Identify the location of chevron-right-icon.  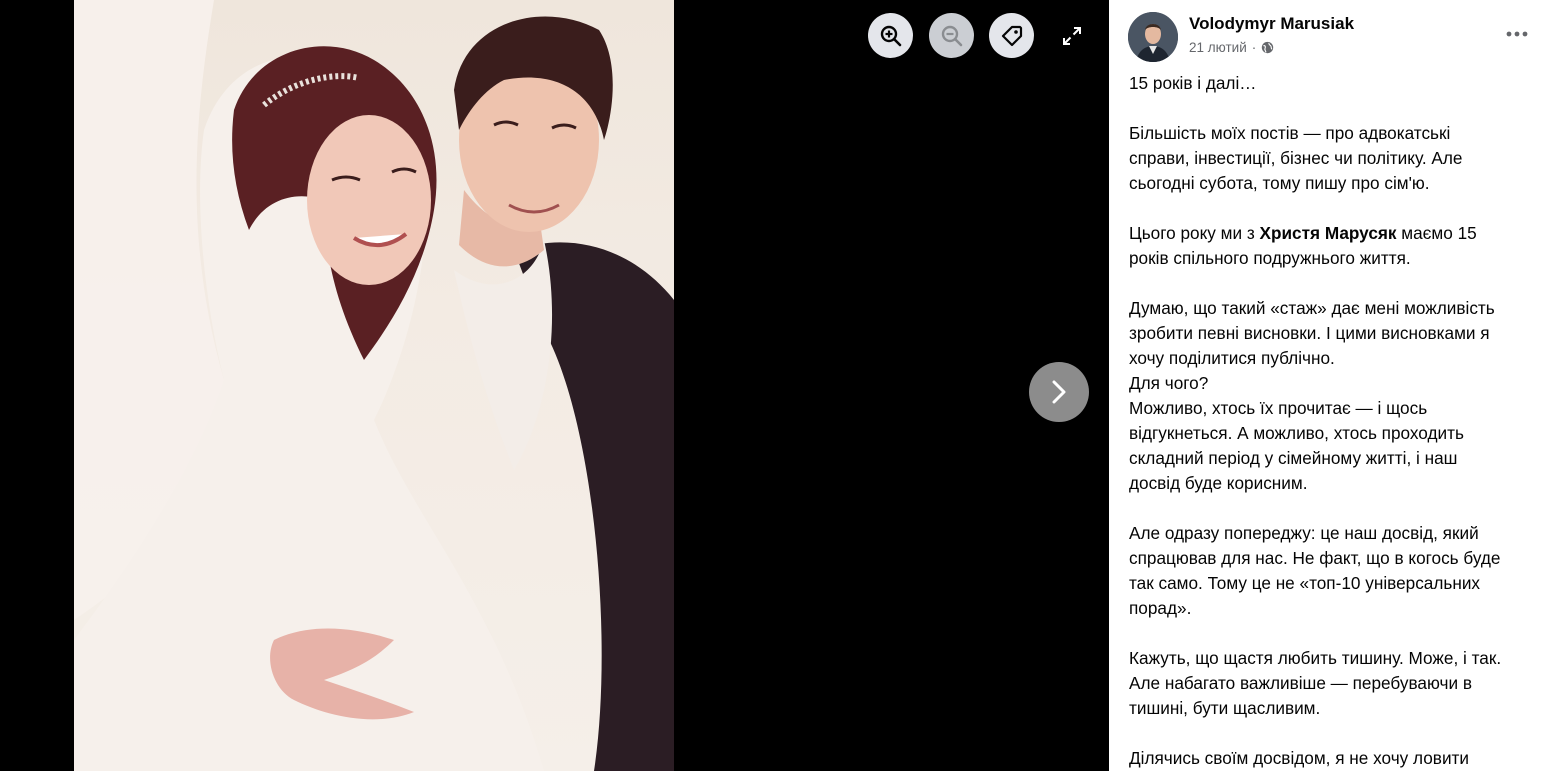
(1059, 392).